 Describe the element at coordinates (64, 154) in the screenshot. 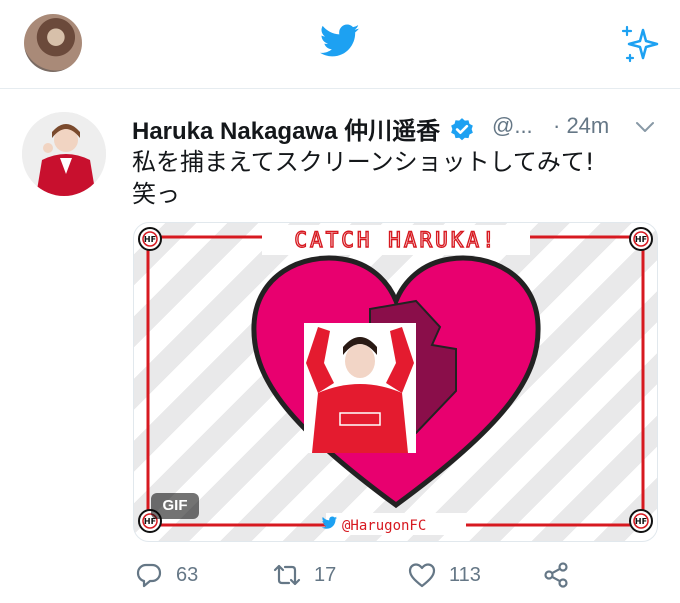

I see `author-avatar` at that location.